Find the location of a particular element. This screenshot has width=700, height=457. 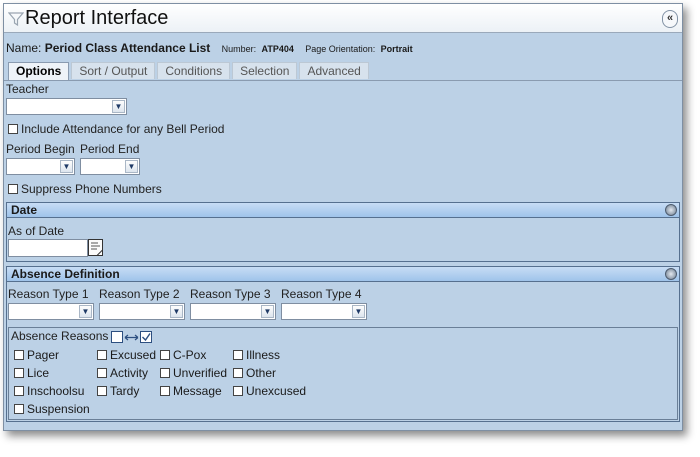

absence-reasons-label: Absence Reasons is located at coordinates (60, 336).